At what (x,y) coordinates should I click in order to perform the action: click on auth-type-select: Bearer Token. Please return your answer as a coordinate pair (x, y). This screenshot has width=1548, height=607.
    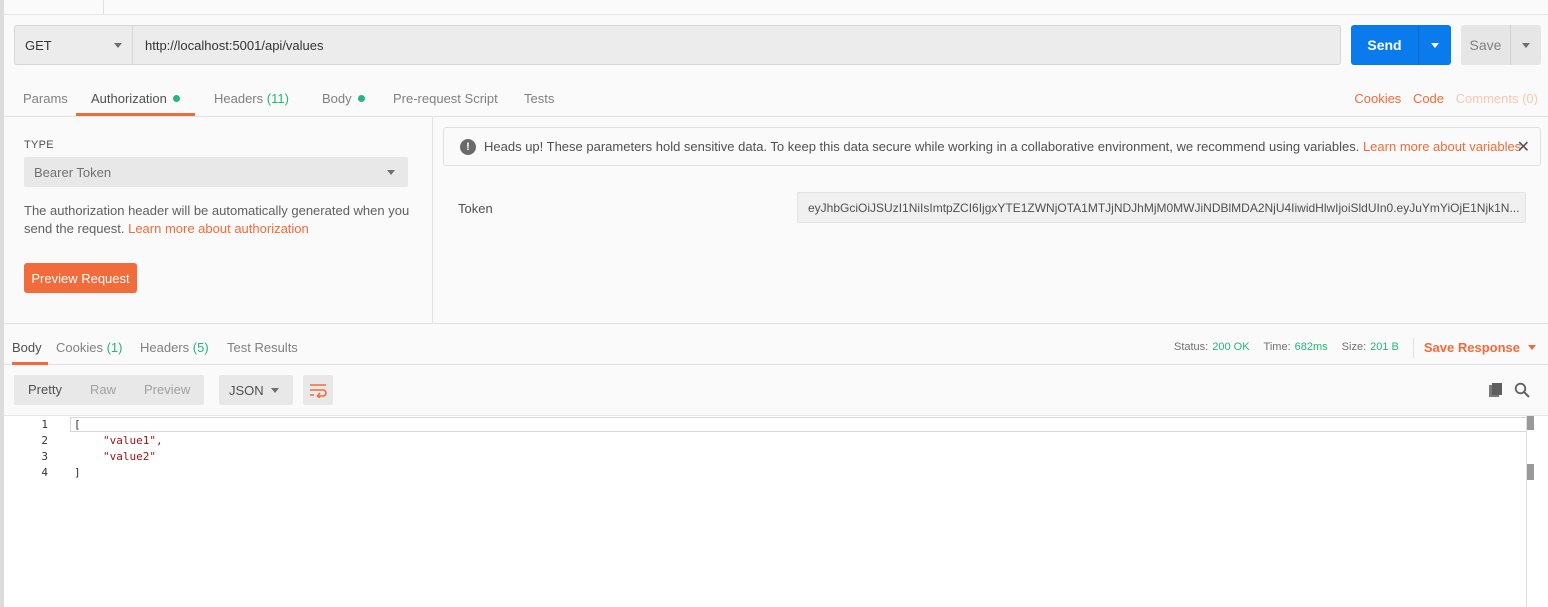
    Looking at the image, I should click on (216, 172).